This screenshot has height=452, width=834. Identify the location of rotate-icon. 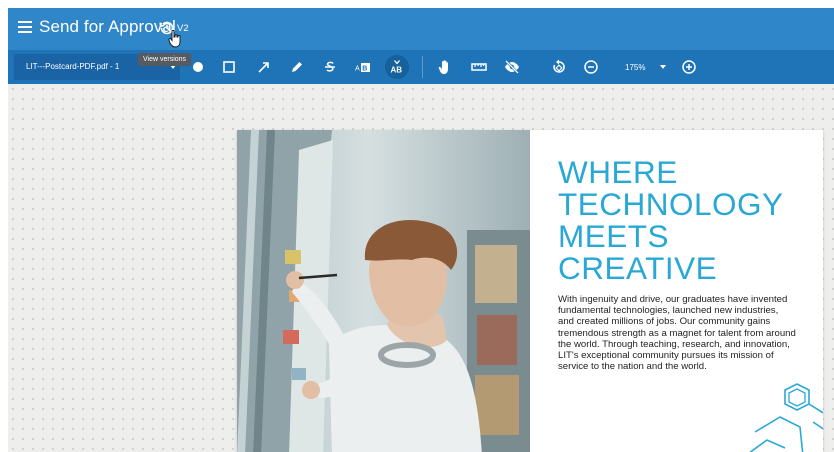
(559, 67).